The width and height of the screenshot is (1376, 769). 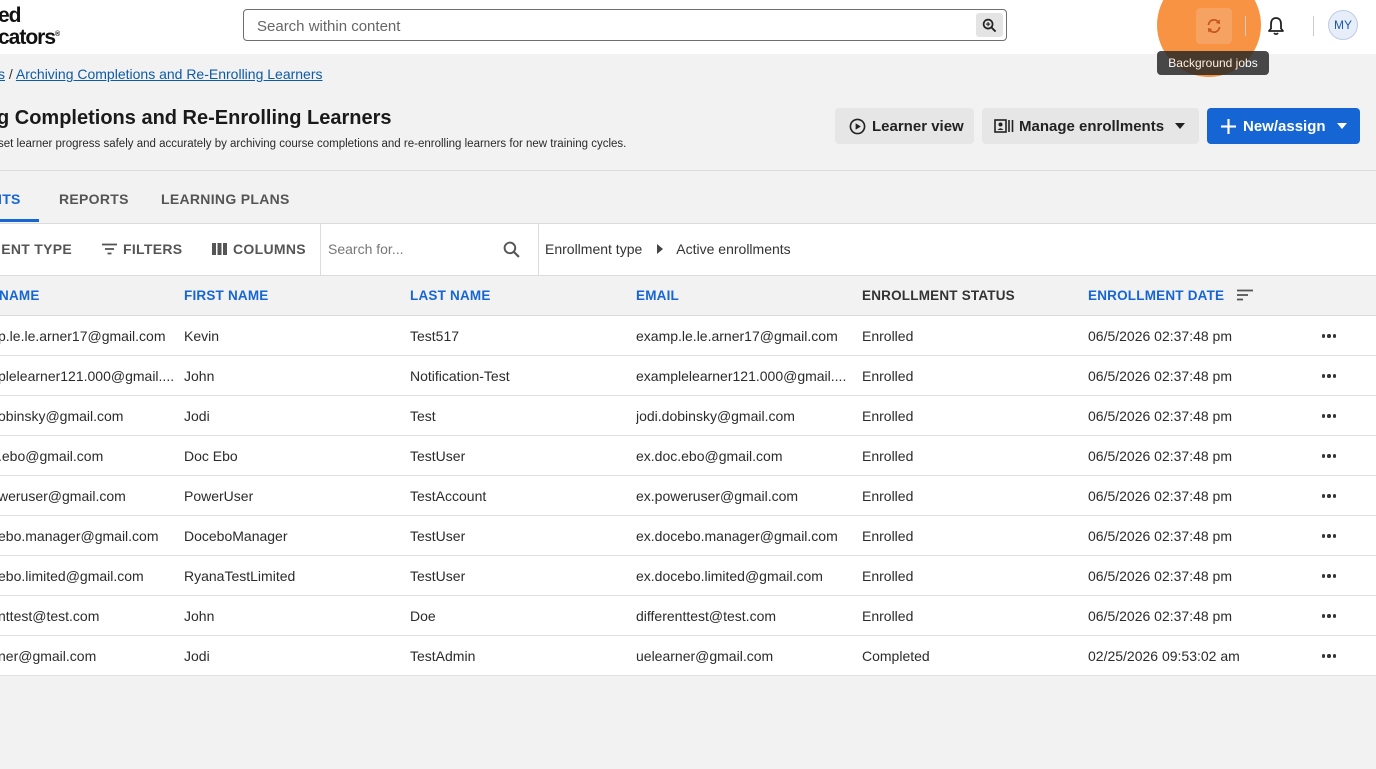 What do you see at coordinates (20, 295) in the screenshot?
I see `column-header-username: NAME` at bounding box center [20, 295].